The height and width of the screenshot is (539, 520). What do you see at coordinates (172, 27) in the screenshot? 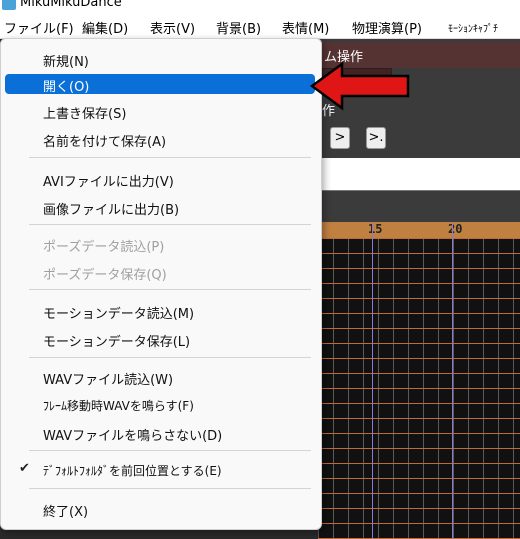
I see `menu-view: 表示(V)` at bounding box center [172, 27].